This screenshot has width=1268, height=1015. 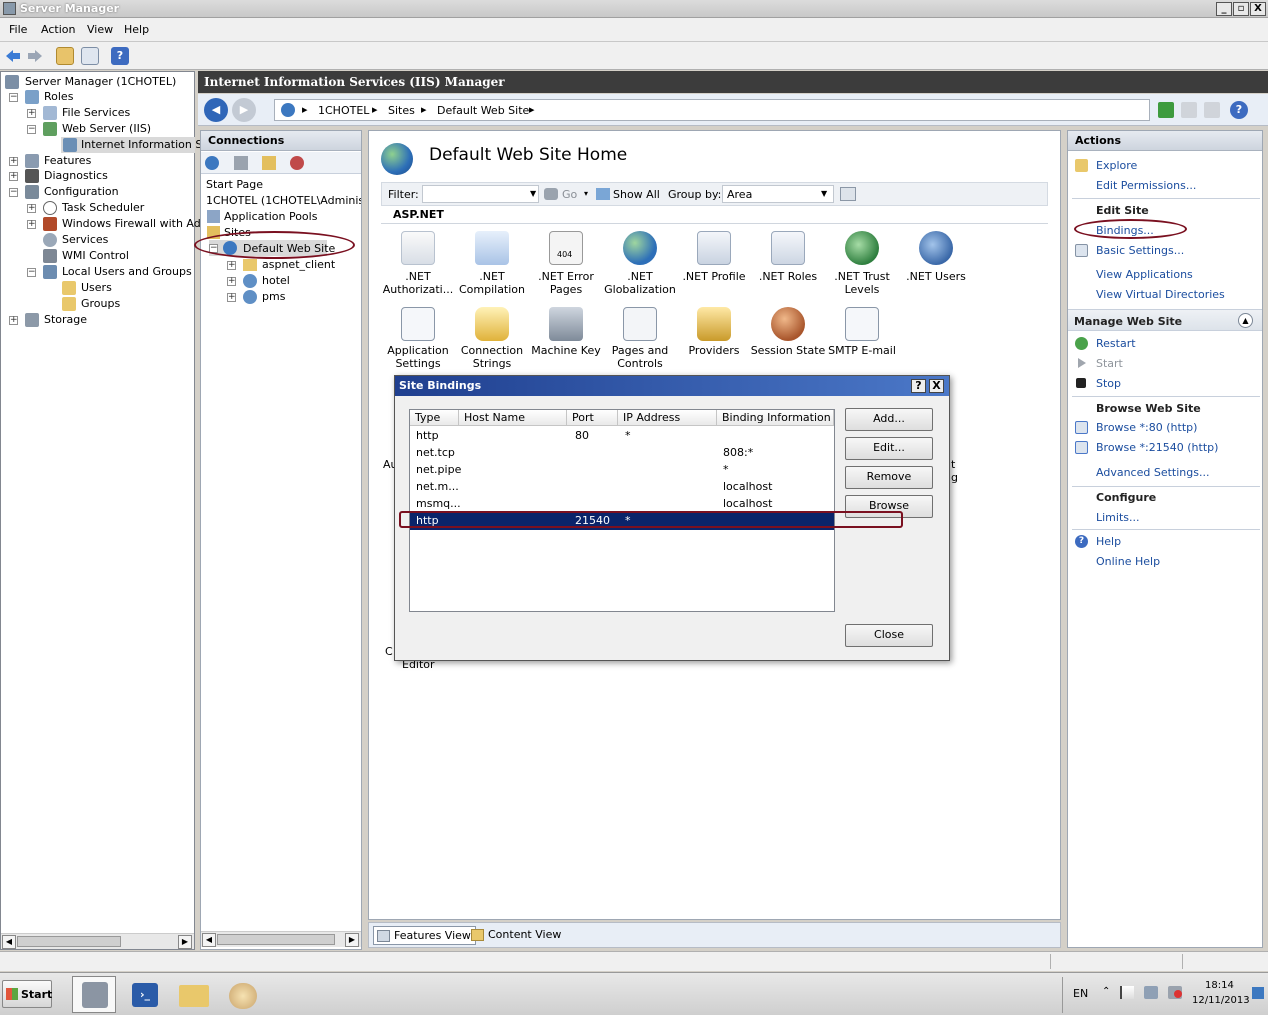 What do you see at coordinates (516, 935) in the screenshot?
I see `tab-content-view: Content View` at bounding box center [516, 935].